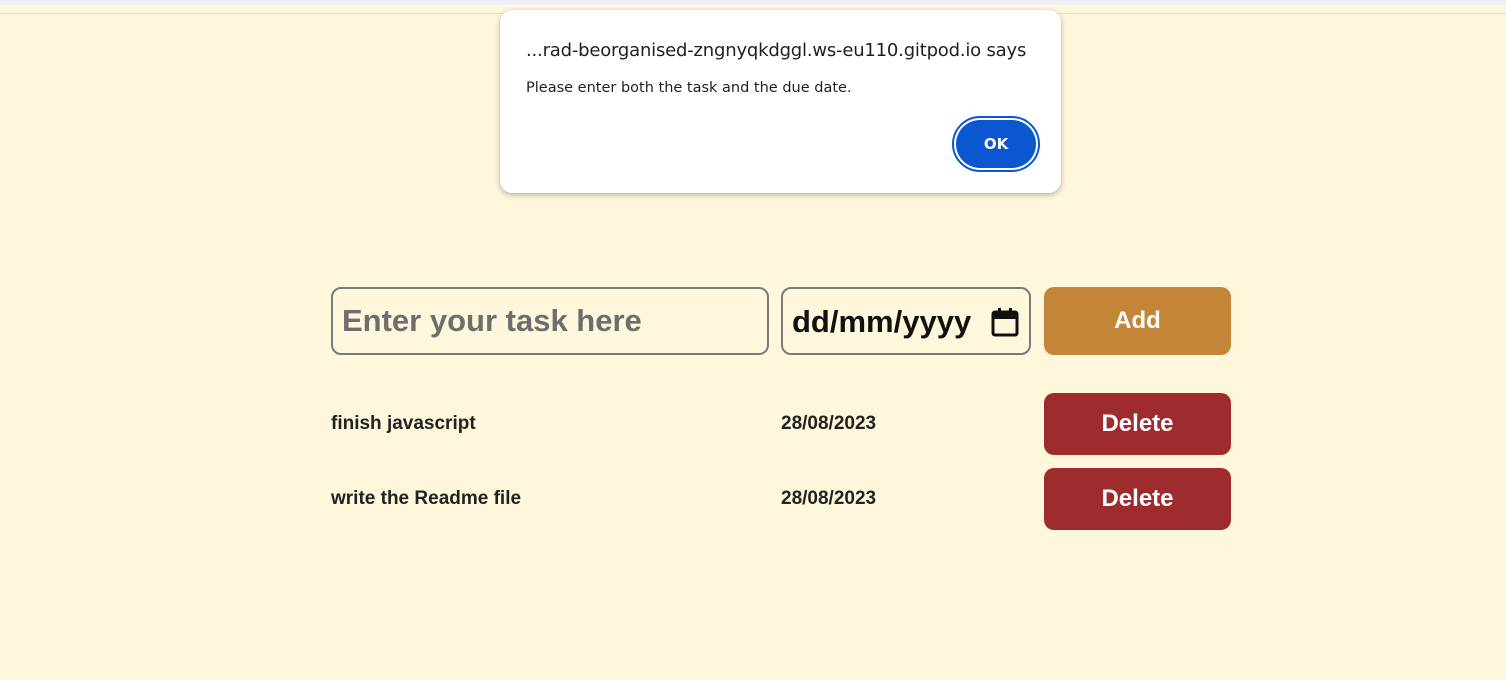 The height and width of the screenshot is (680, 1506). I want to click on task-input, so click(550, 321).